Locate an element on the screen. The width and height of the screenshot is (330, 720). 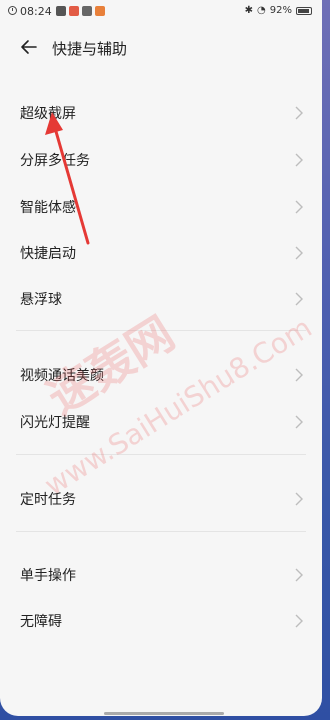
settings-item-one-hand: 单手操作 is located at coordinates (161, 575).